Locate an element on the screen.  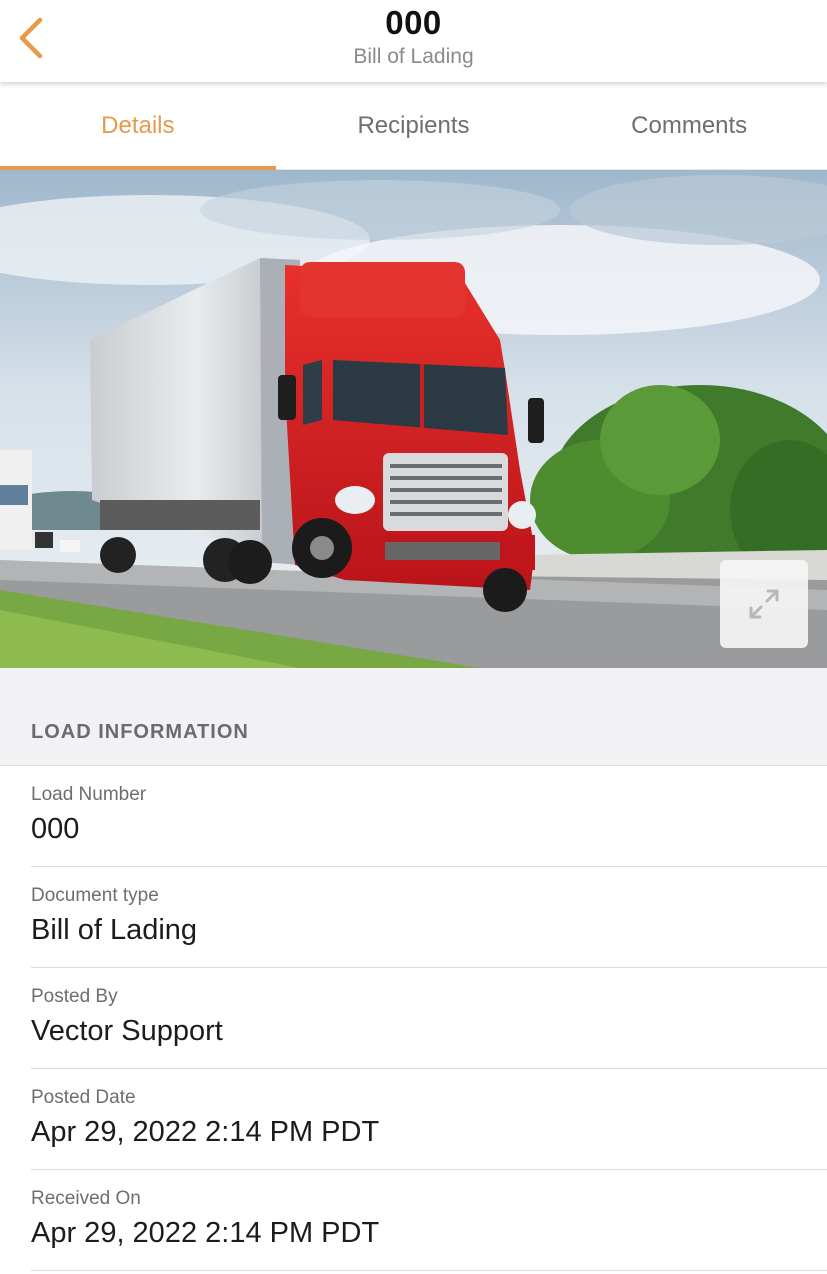
tab-recipients: Recipients is located at coordinates (414, 125).